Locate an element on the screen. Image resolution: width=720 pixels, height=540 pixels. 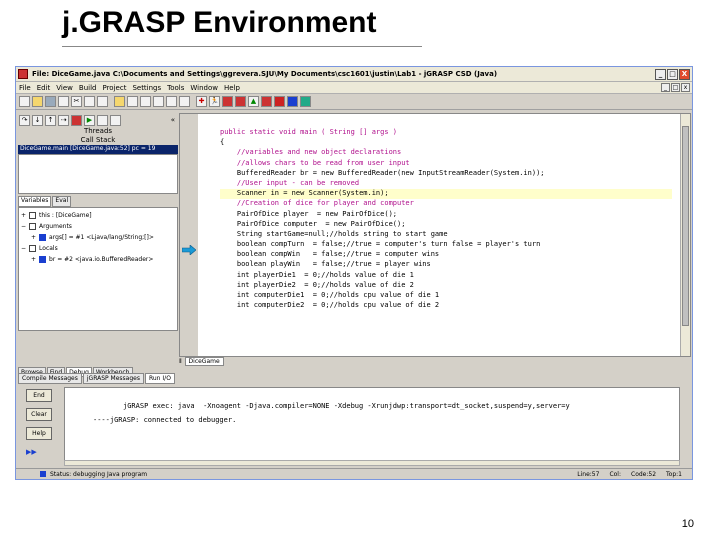
tab-variables: Variables is located at coordinates (35, 201).